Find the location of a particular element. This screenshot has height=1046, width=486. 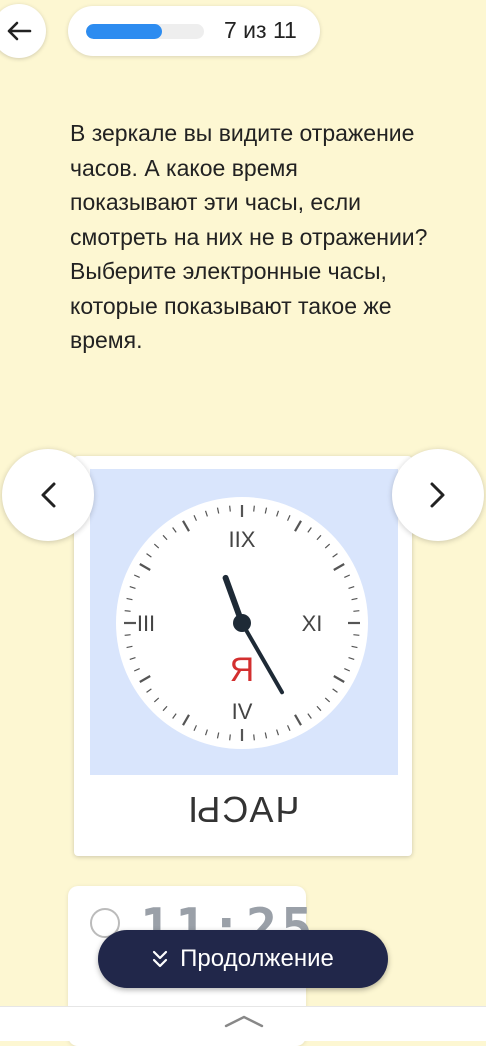

continue-button: Продолжение is located at coordinates (243, 959).